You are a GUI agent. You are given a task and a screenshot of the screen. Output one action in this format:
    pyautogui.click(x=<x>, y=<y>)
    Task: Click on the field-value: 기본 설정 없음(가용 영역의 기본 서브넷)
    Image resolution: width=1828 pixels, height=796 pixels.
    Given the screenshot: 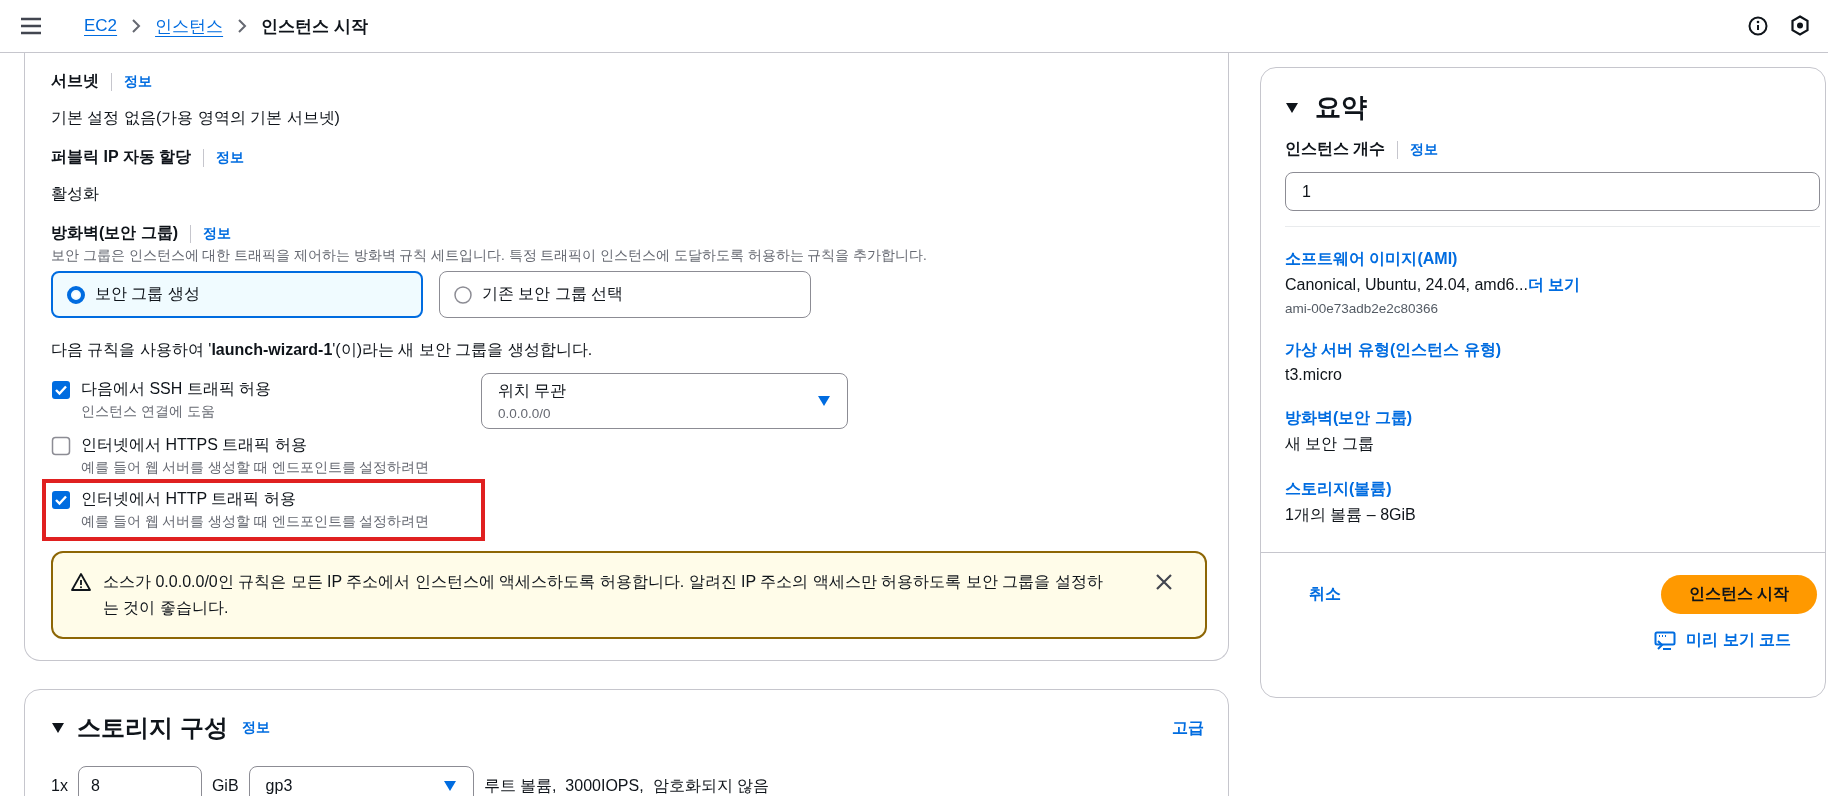 What is the action you would take?
    pyautogui.click(x=196, y=118)
    